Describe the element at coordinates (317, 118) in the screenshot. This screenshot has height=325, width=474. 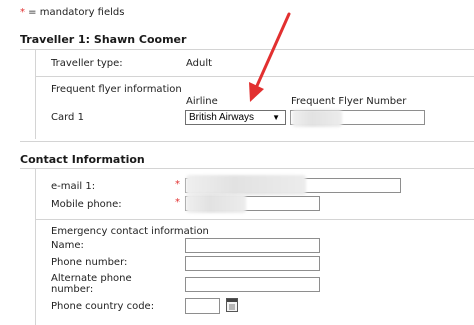
I see `redacted-ff-number` at that location.